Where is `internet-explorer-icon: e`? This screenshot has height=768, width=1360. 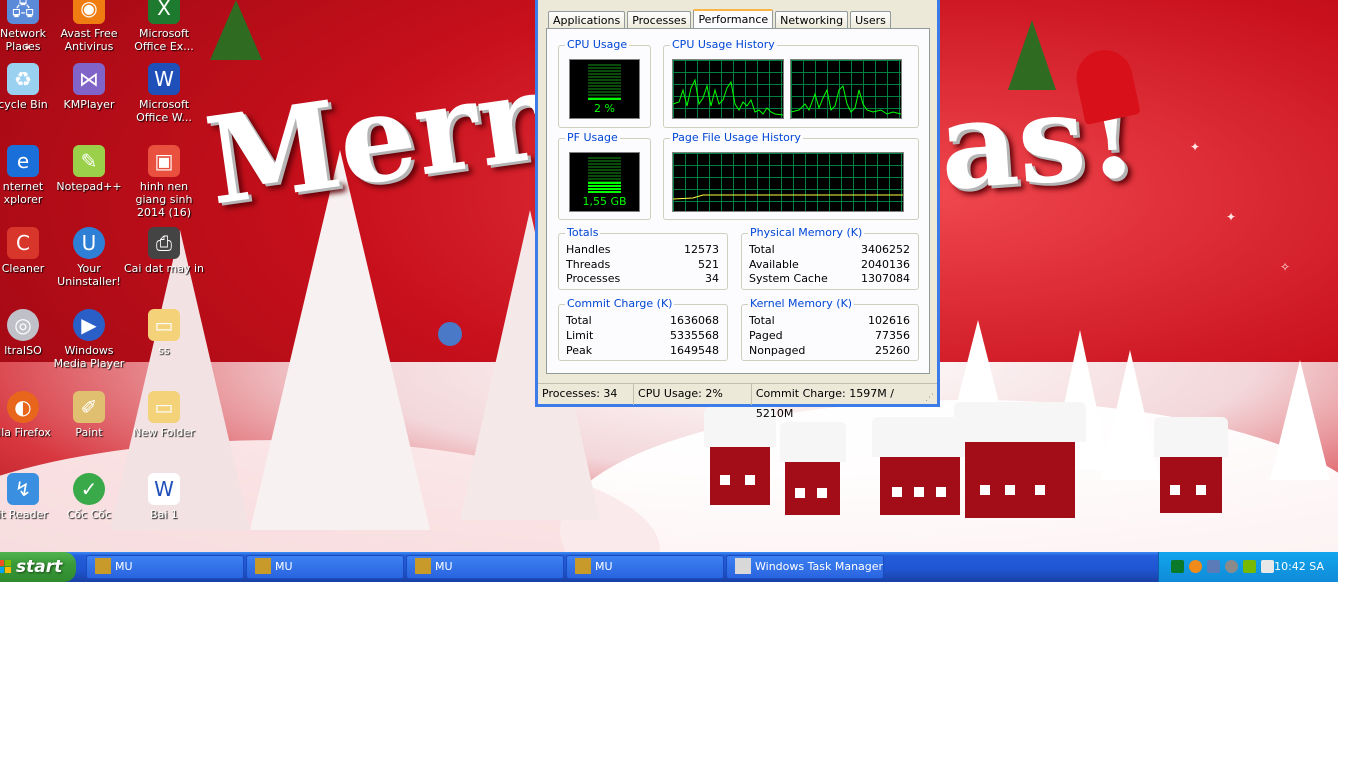 internet-explorer-icon: e is located at coordinates (23, 161).